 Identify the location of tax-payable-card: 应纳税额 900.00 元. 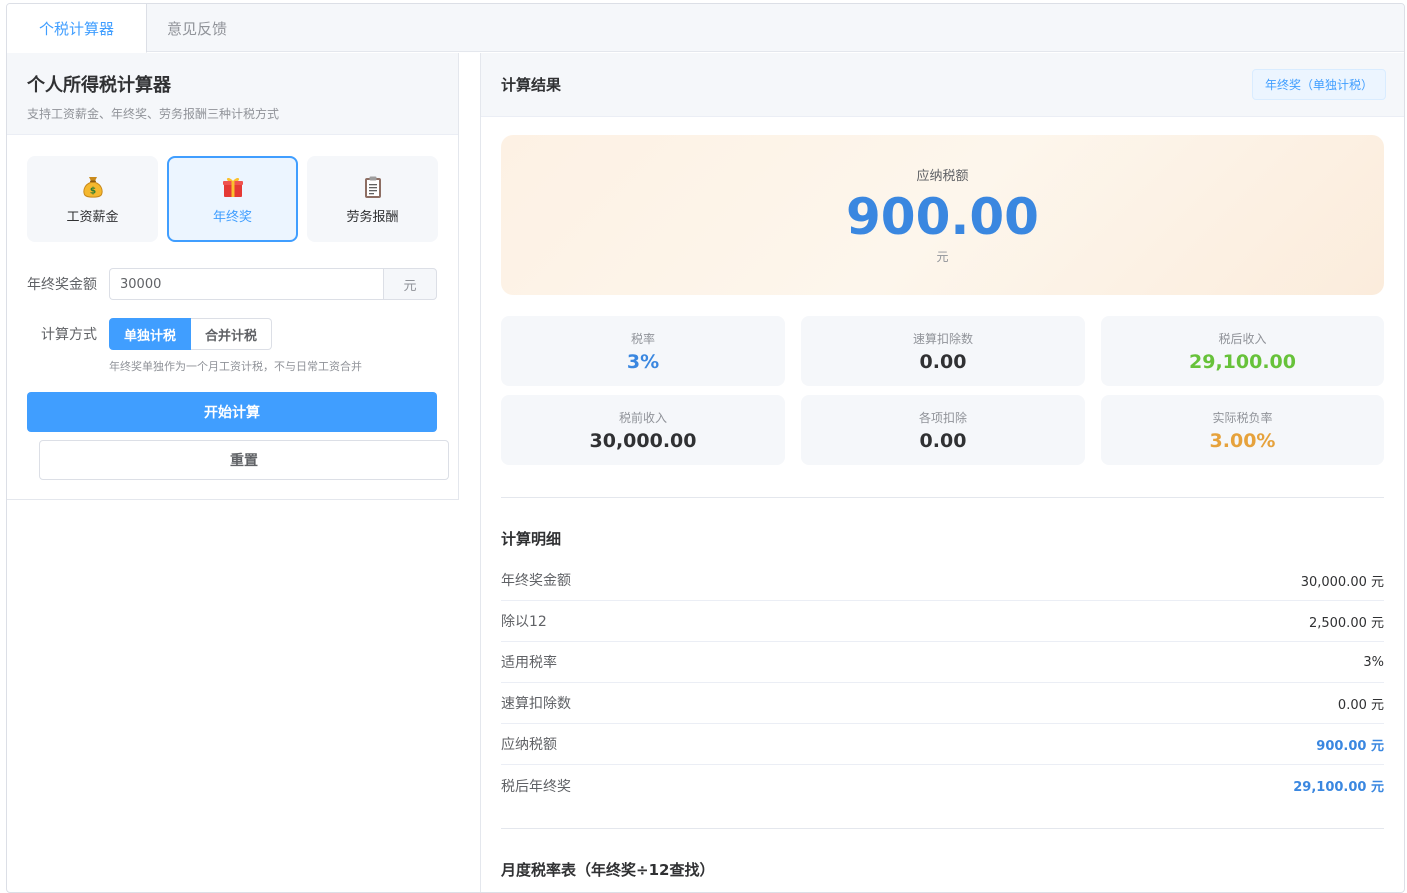
(942, 215).